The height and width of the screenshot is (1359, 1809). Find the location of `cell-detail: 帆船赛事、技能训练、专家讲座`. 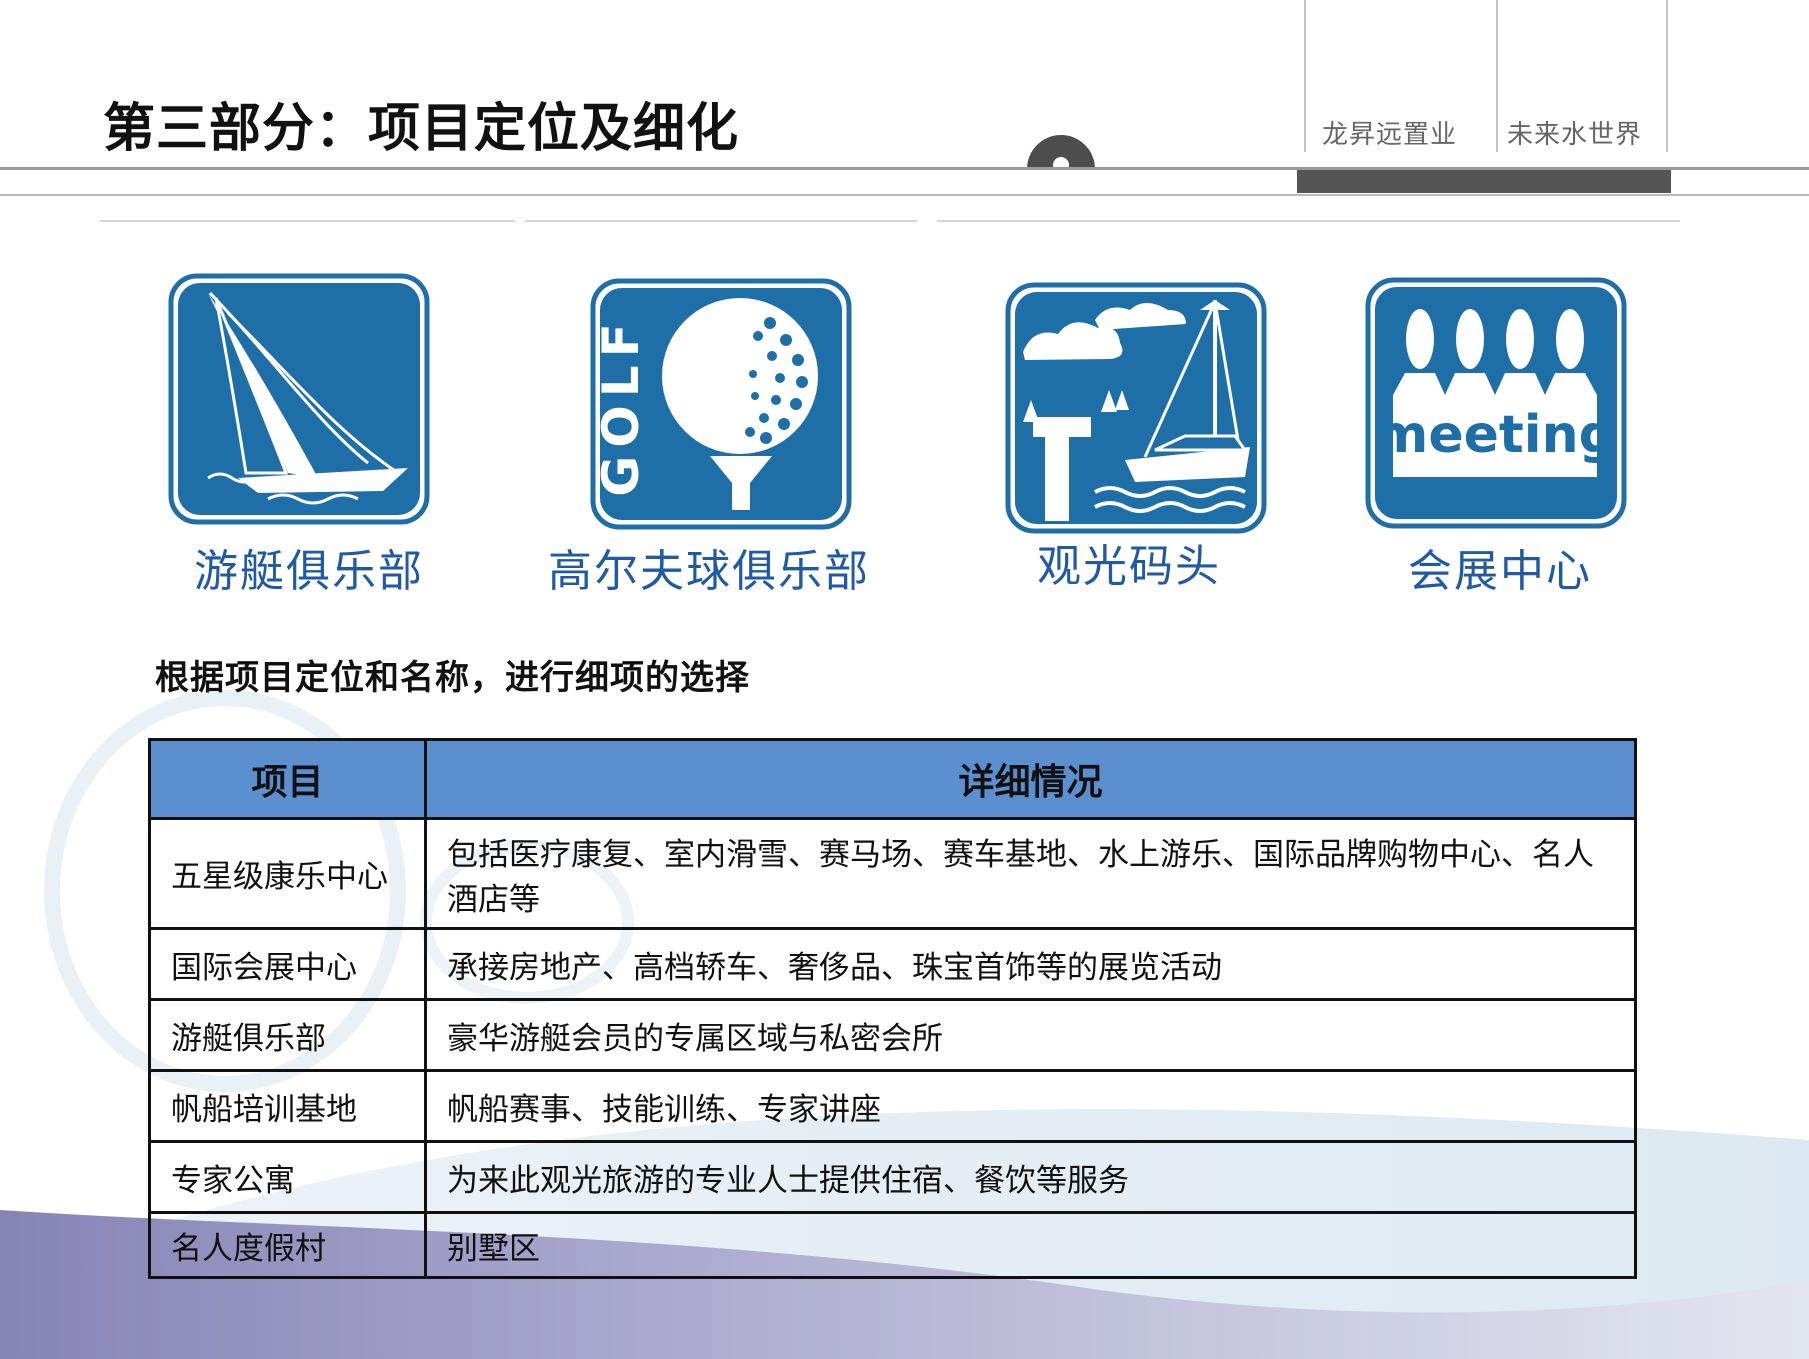

cell-detail: 帆船赛事、技能训练、专家讲座 is located at coordinates (1030, 1106).